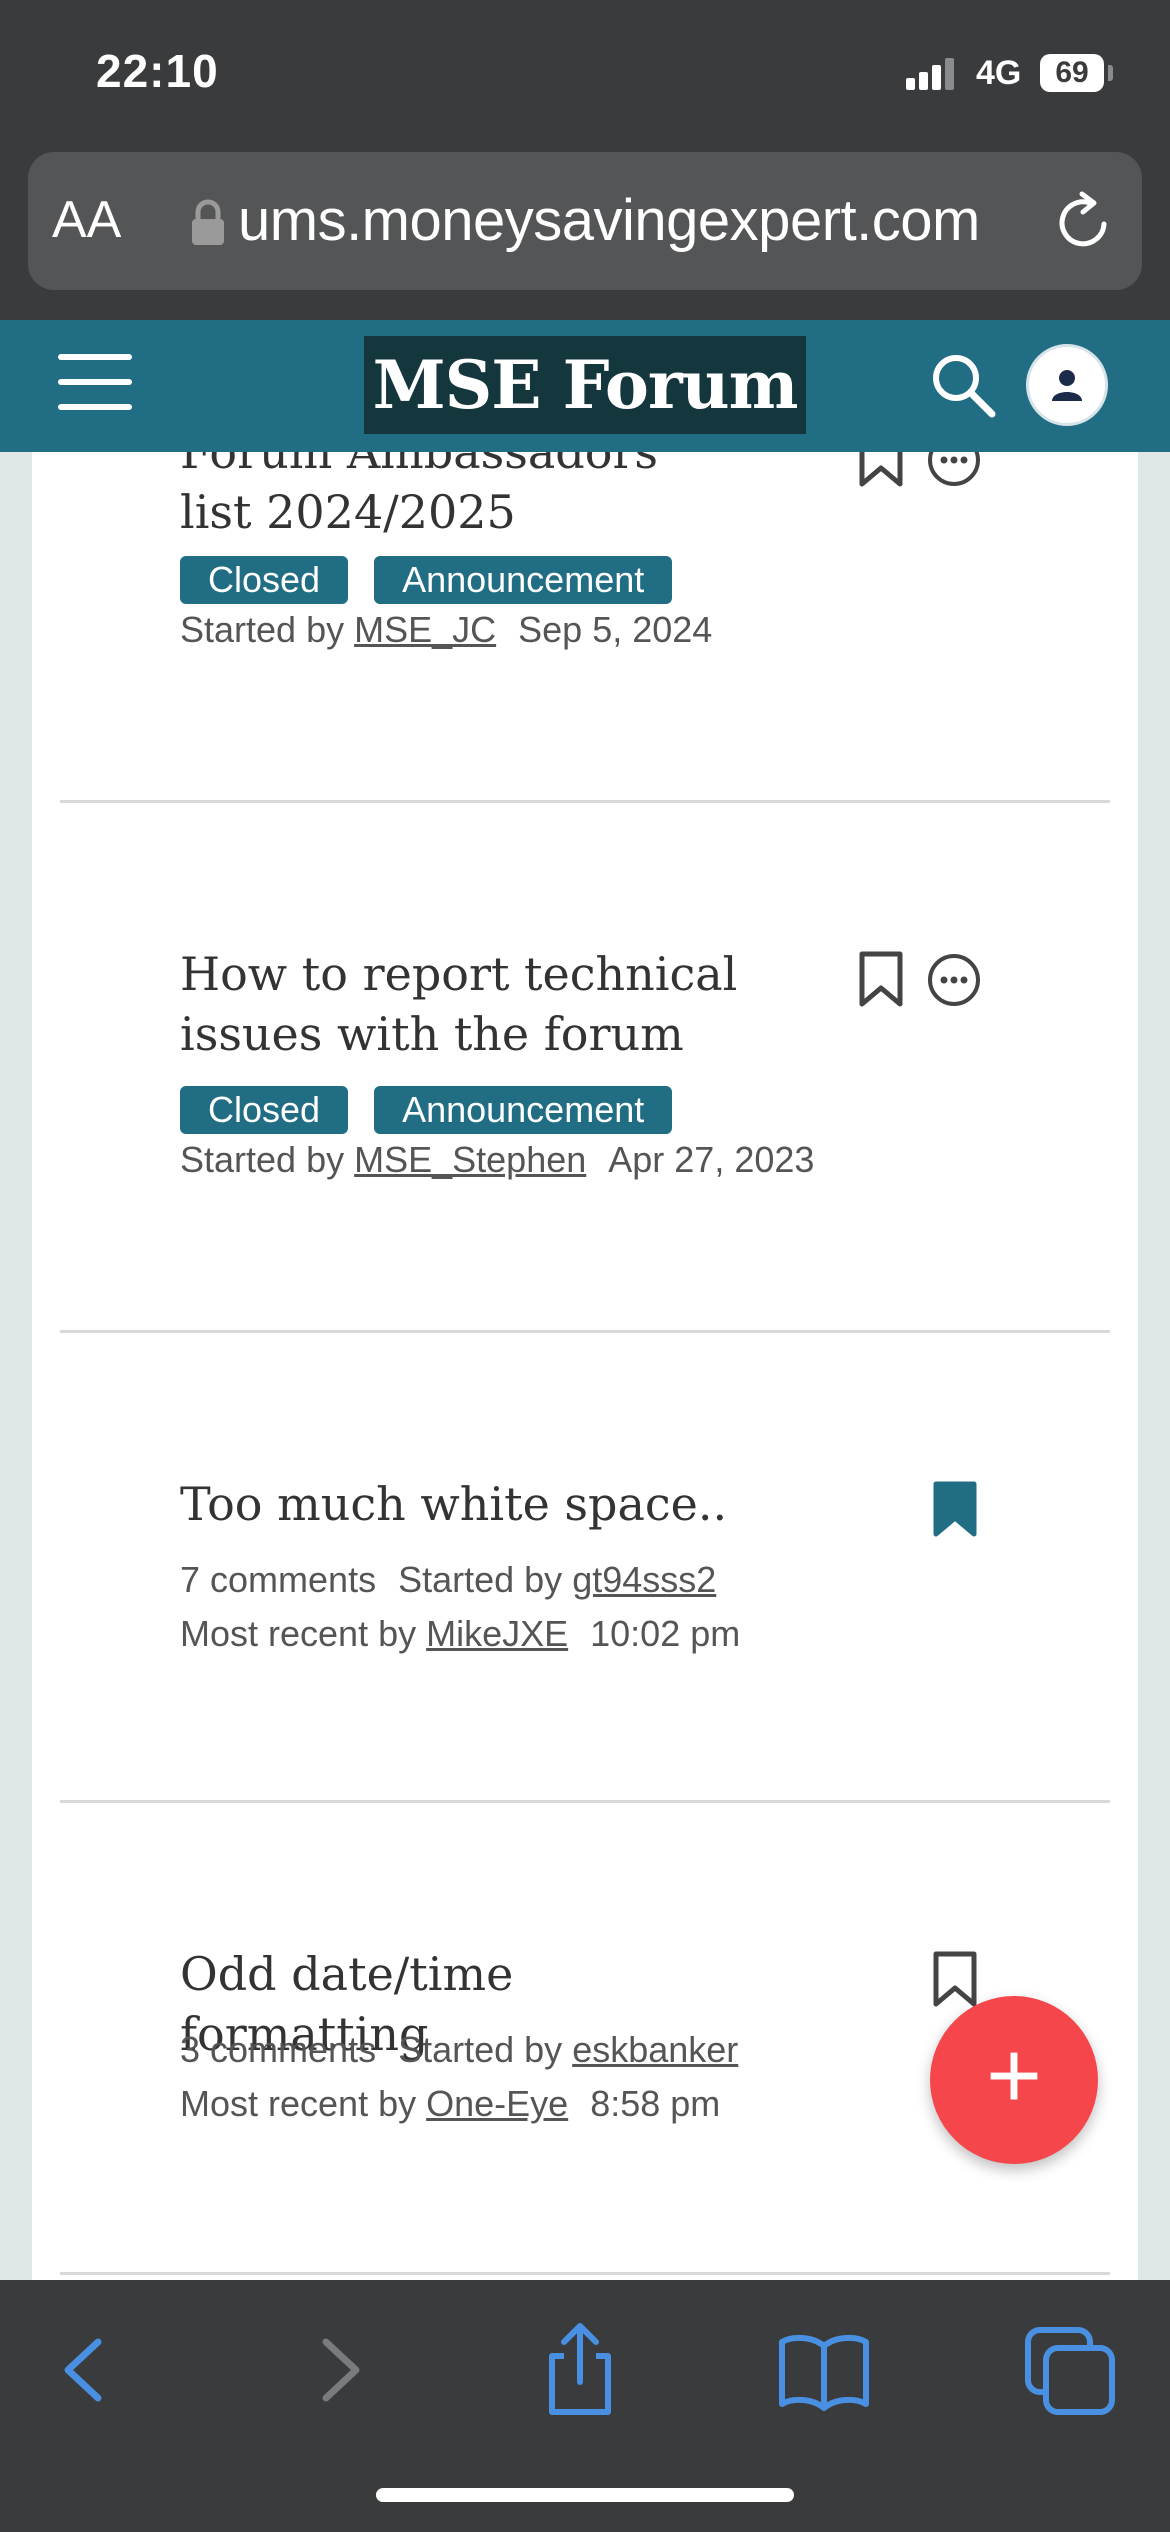 The height and width of the screenshot is (2532, 1170). Describe the element at coordinates (655, 2103) in the screenshot. I see `recent-time: 8:58 pm` at that location.